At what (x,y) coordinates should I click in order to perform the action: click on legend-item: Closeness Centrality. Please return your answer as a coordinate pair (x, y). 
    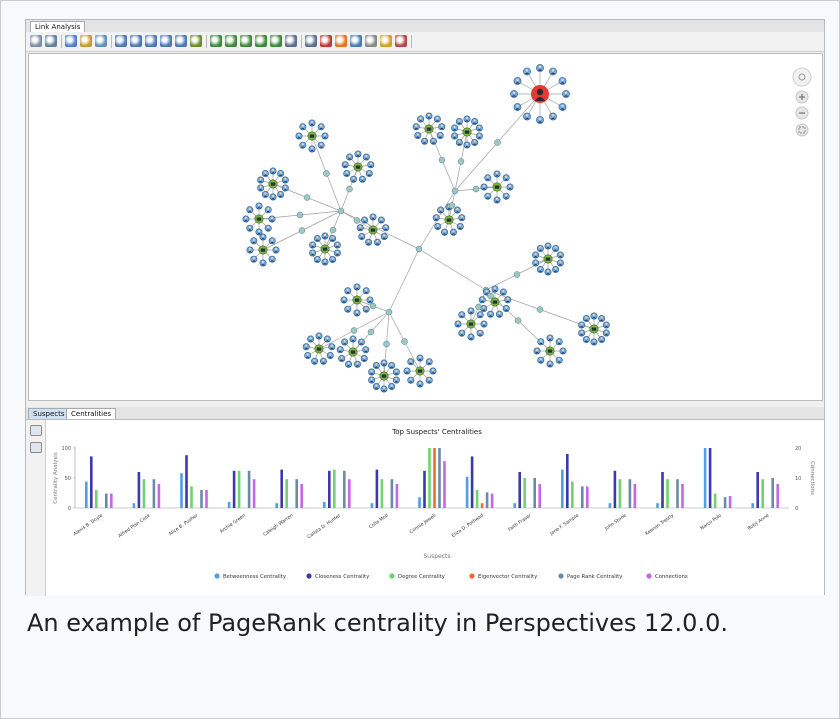
    Looking at the image, I should click on (337, 576).